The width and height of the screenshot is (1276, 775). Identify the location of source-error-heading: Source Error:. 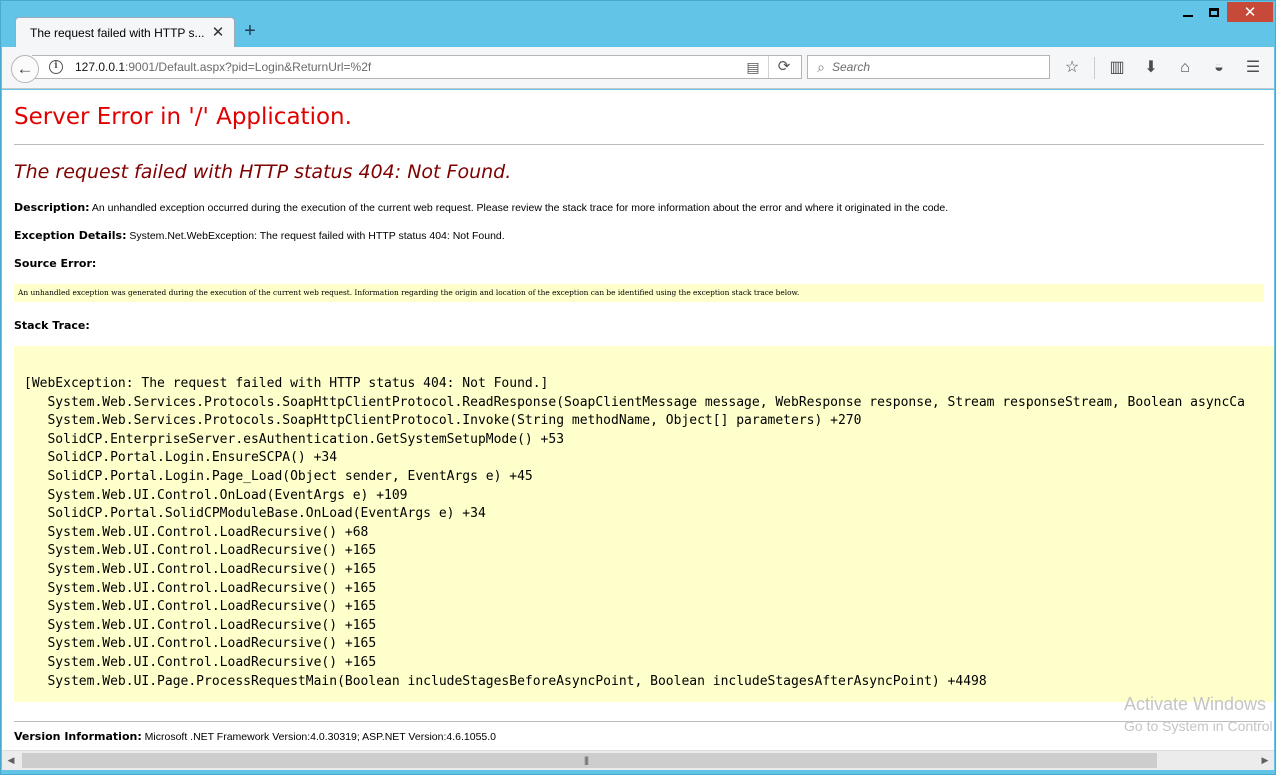
(55, 263).